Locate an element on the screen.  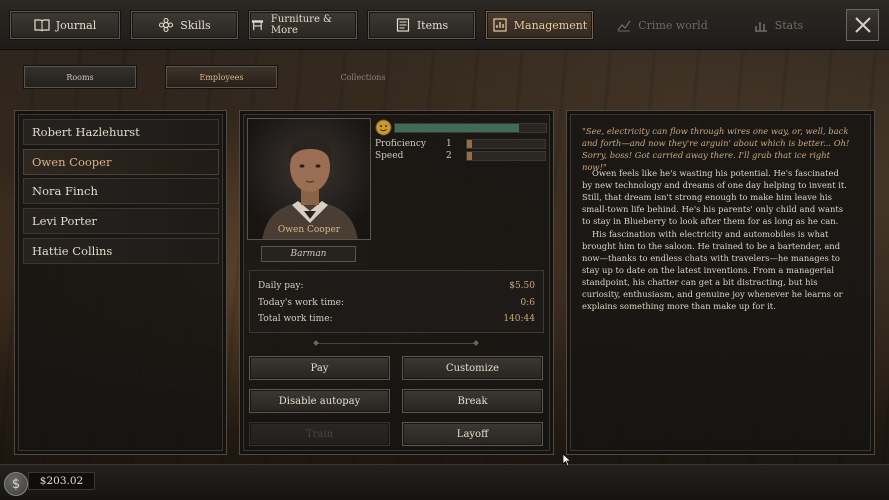
pay-button: Pay is located at coordinates (319, 368).